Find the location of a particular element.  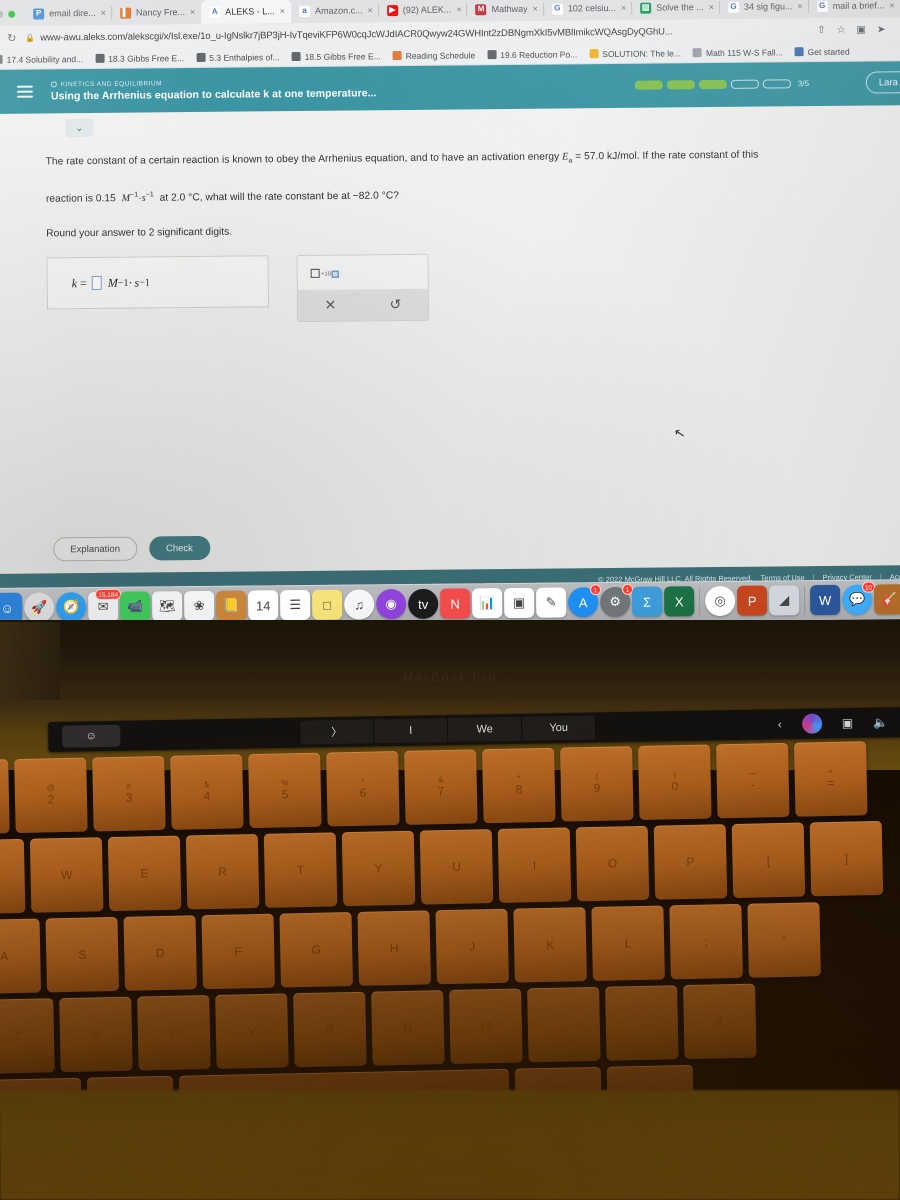

key-2: @2 is located at coordinates (51, 795).